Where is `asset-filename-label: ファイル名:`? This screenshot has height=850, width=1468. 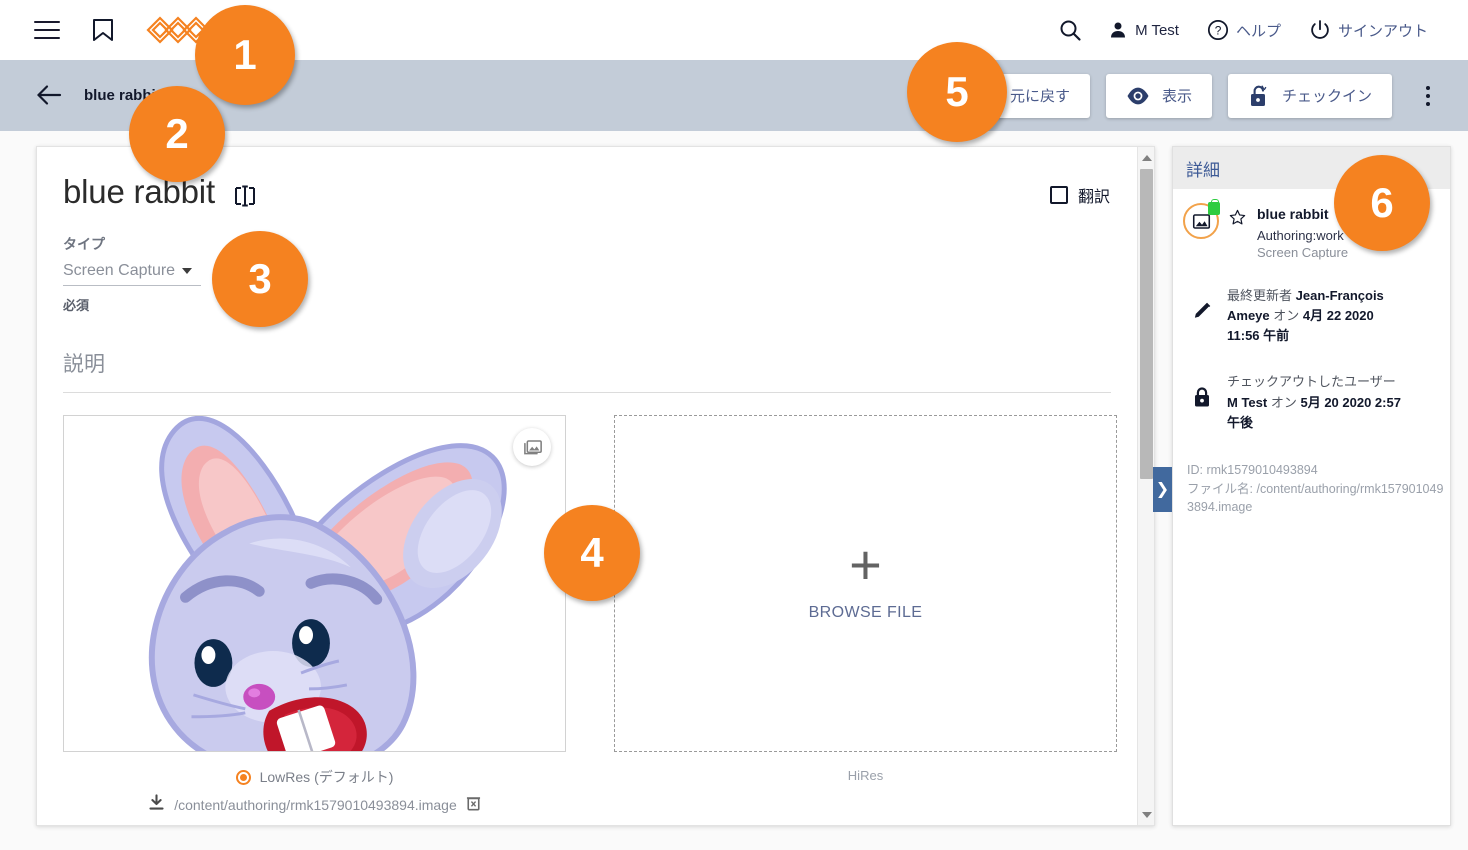
asset-filename-label: ファイル名: is located at coordinates (1220, 488).